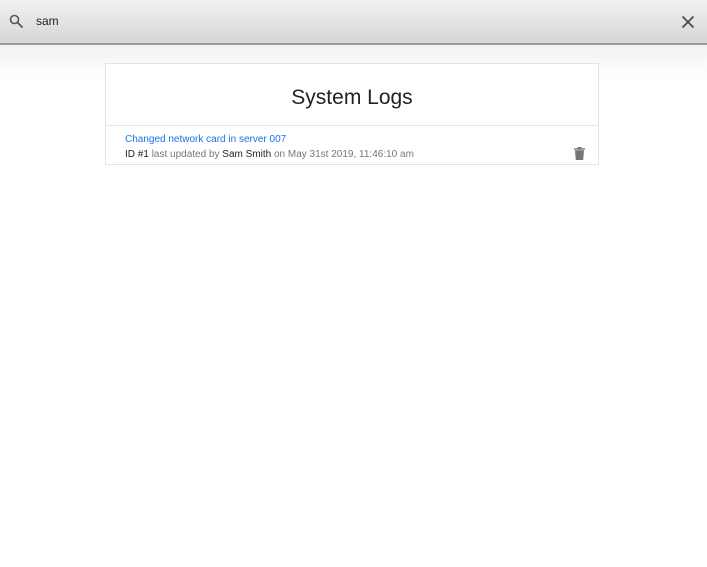  What do you see at coordinates (579, 153) in the screenshot?
I see `trash-icon` at bounding box center [579, 153].